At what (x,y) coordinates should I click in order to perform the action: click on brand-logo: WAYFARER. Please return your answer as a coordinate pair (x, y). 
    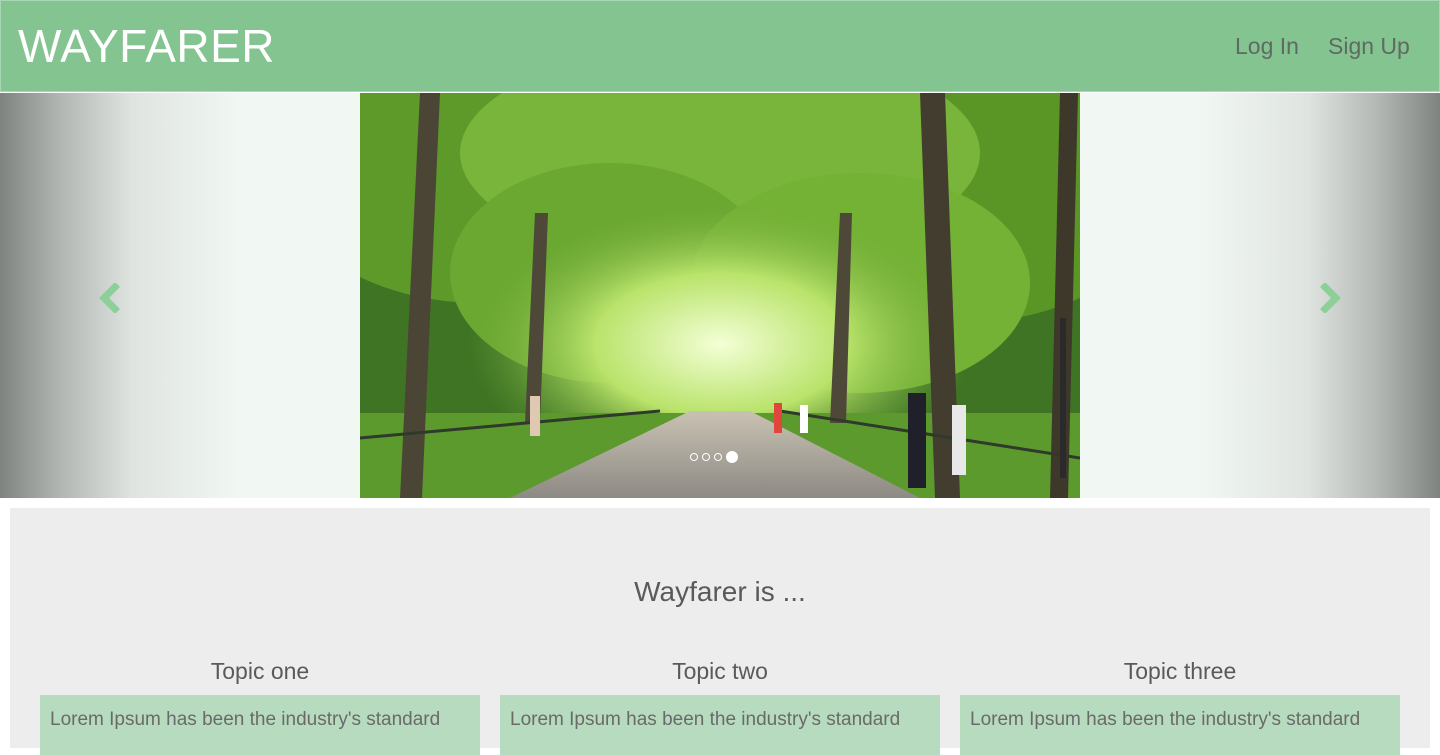
    Looking at the image, I should click on (146, 46).